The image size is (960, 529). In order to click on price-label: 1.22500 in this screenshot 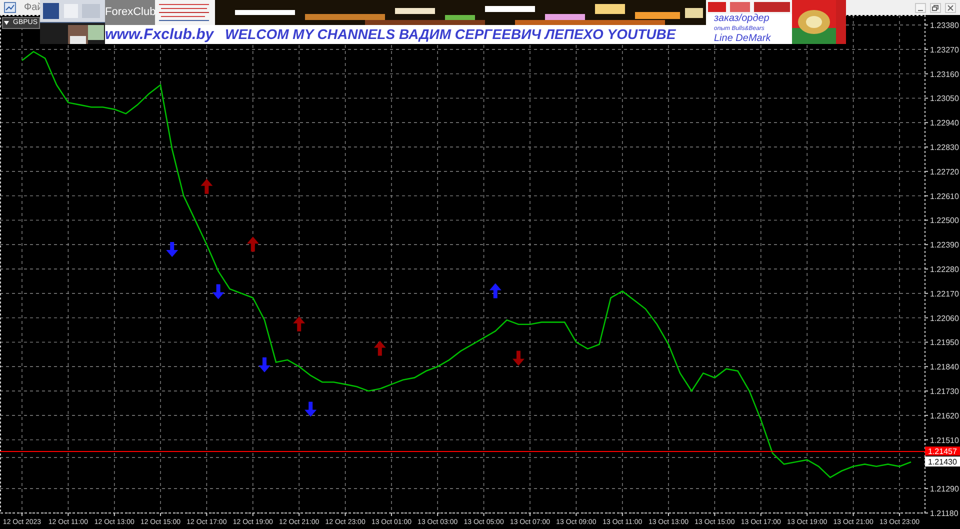, I will do `click(944, 221)`.